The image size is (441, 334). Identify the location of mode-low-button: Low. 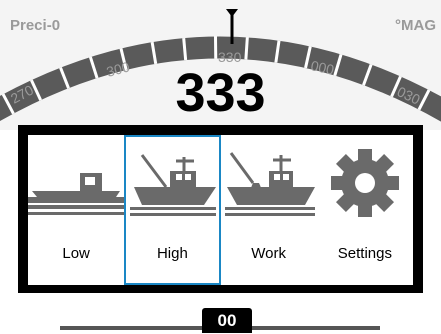
(76, 210).